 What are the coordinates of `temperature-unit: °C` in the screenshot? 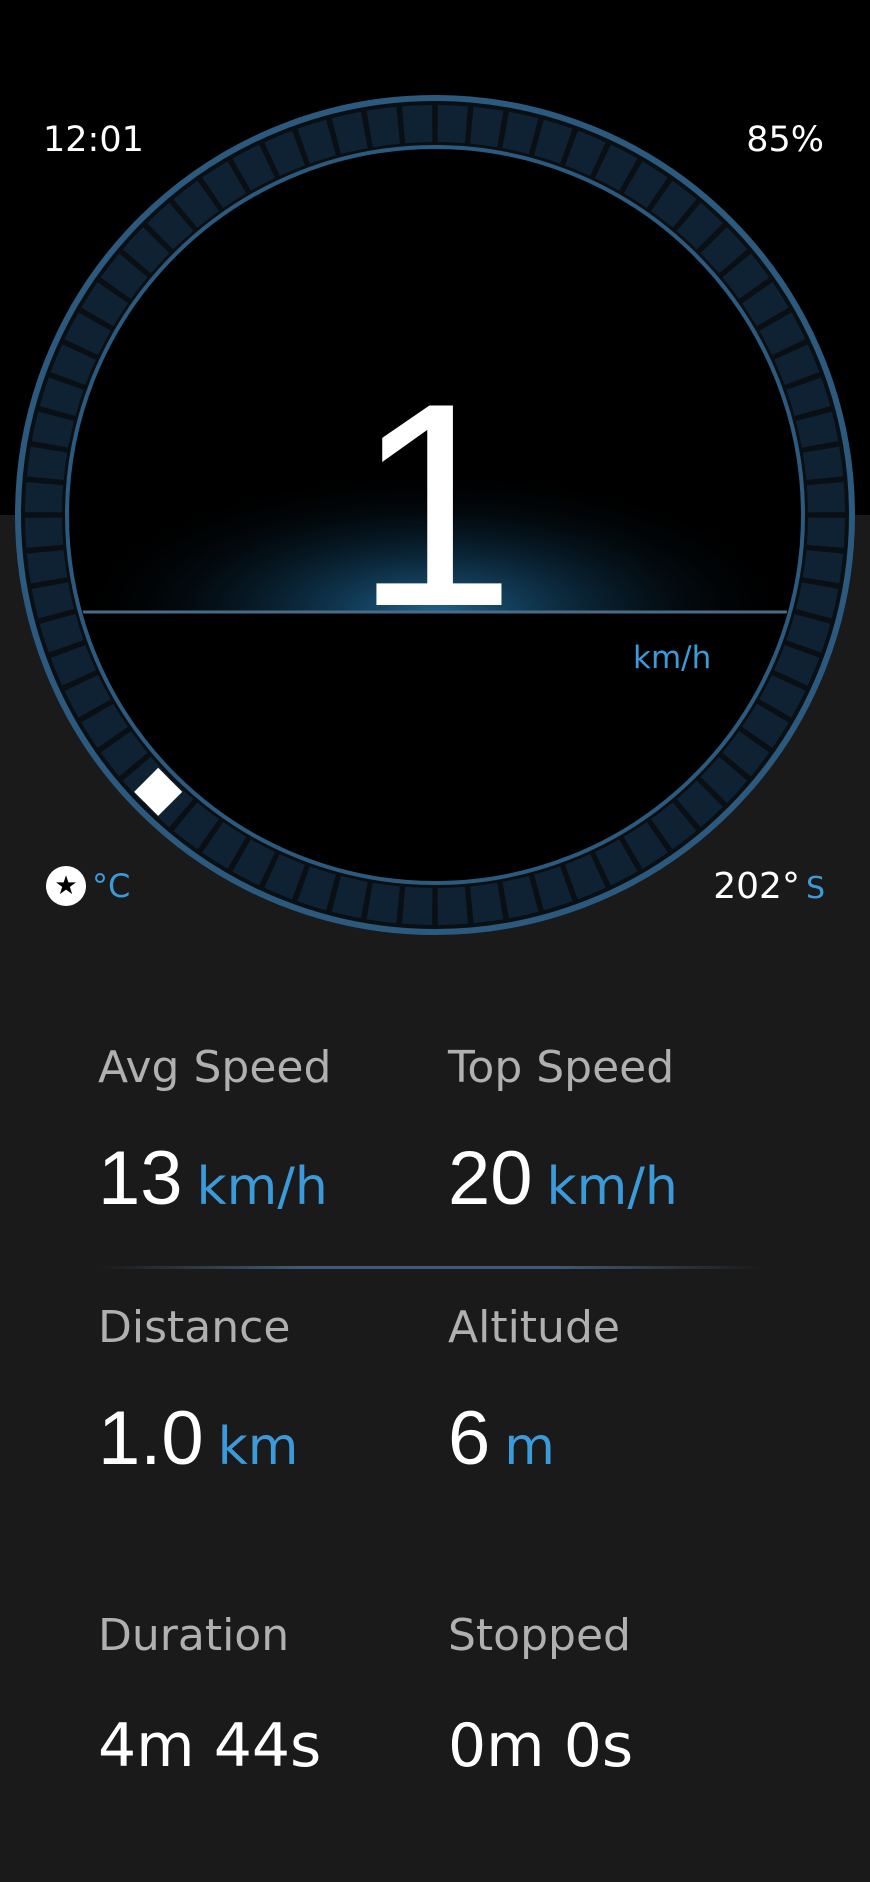 It's located at (111, 886).